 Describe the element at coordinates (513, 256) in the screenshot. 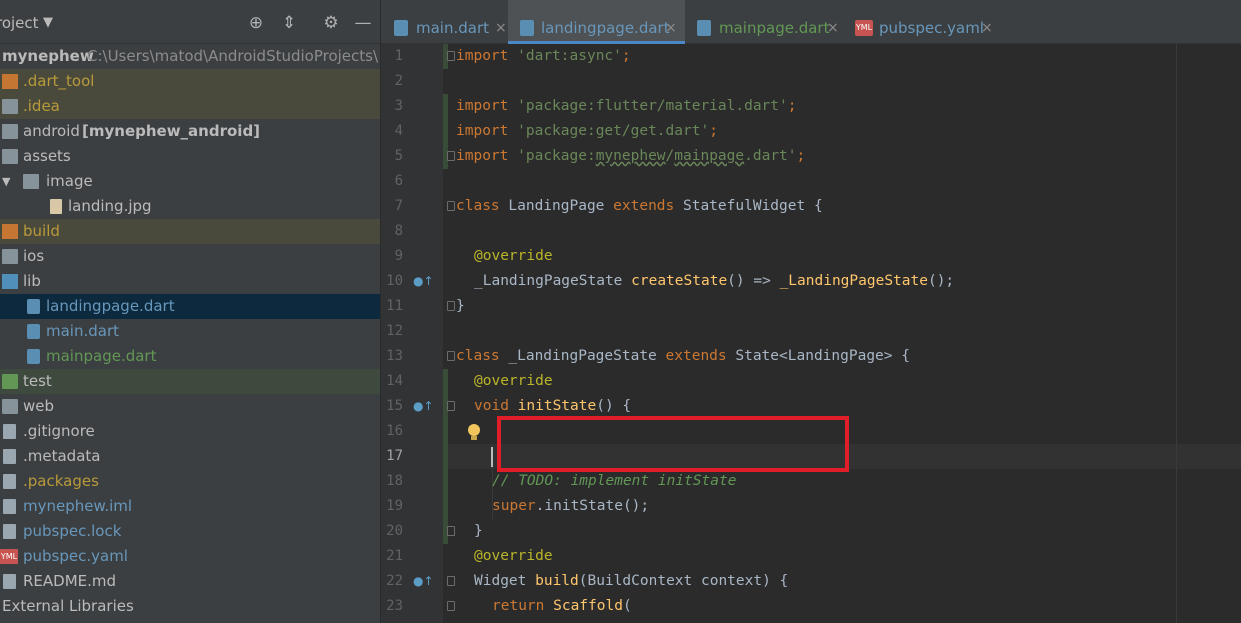

I see `code-line-9: @override` at that location.